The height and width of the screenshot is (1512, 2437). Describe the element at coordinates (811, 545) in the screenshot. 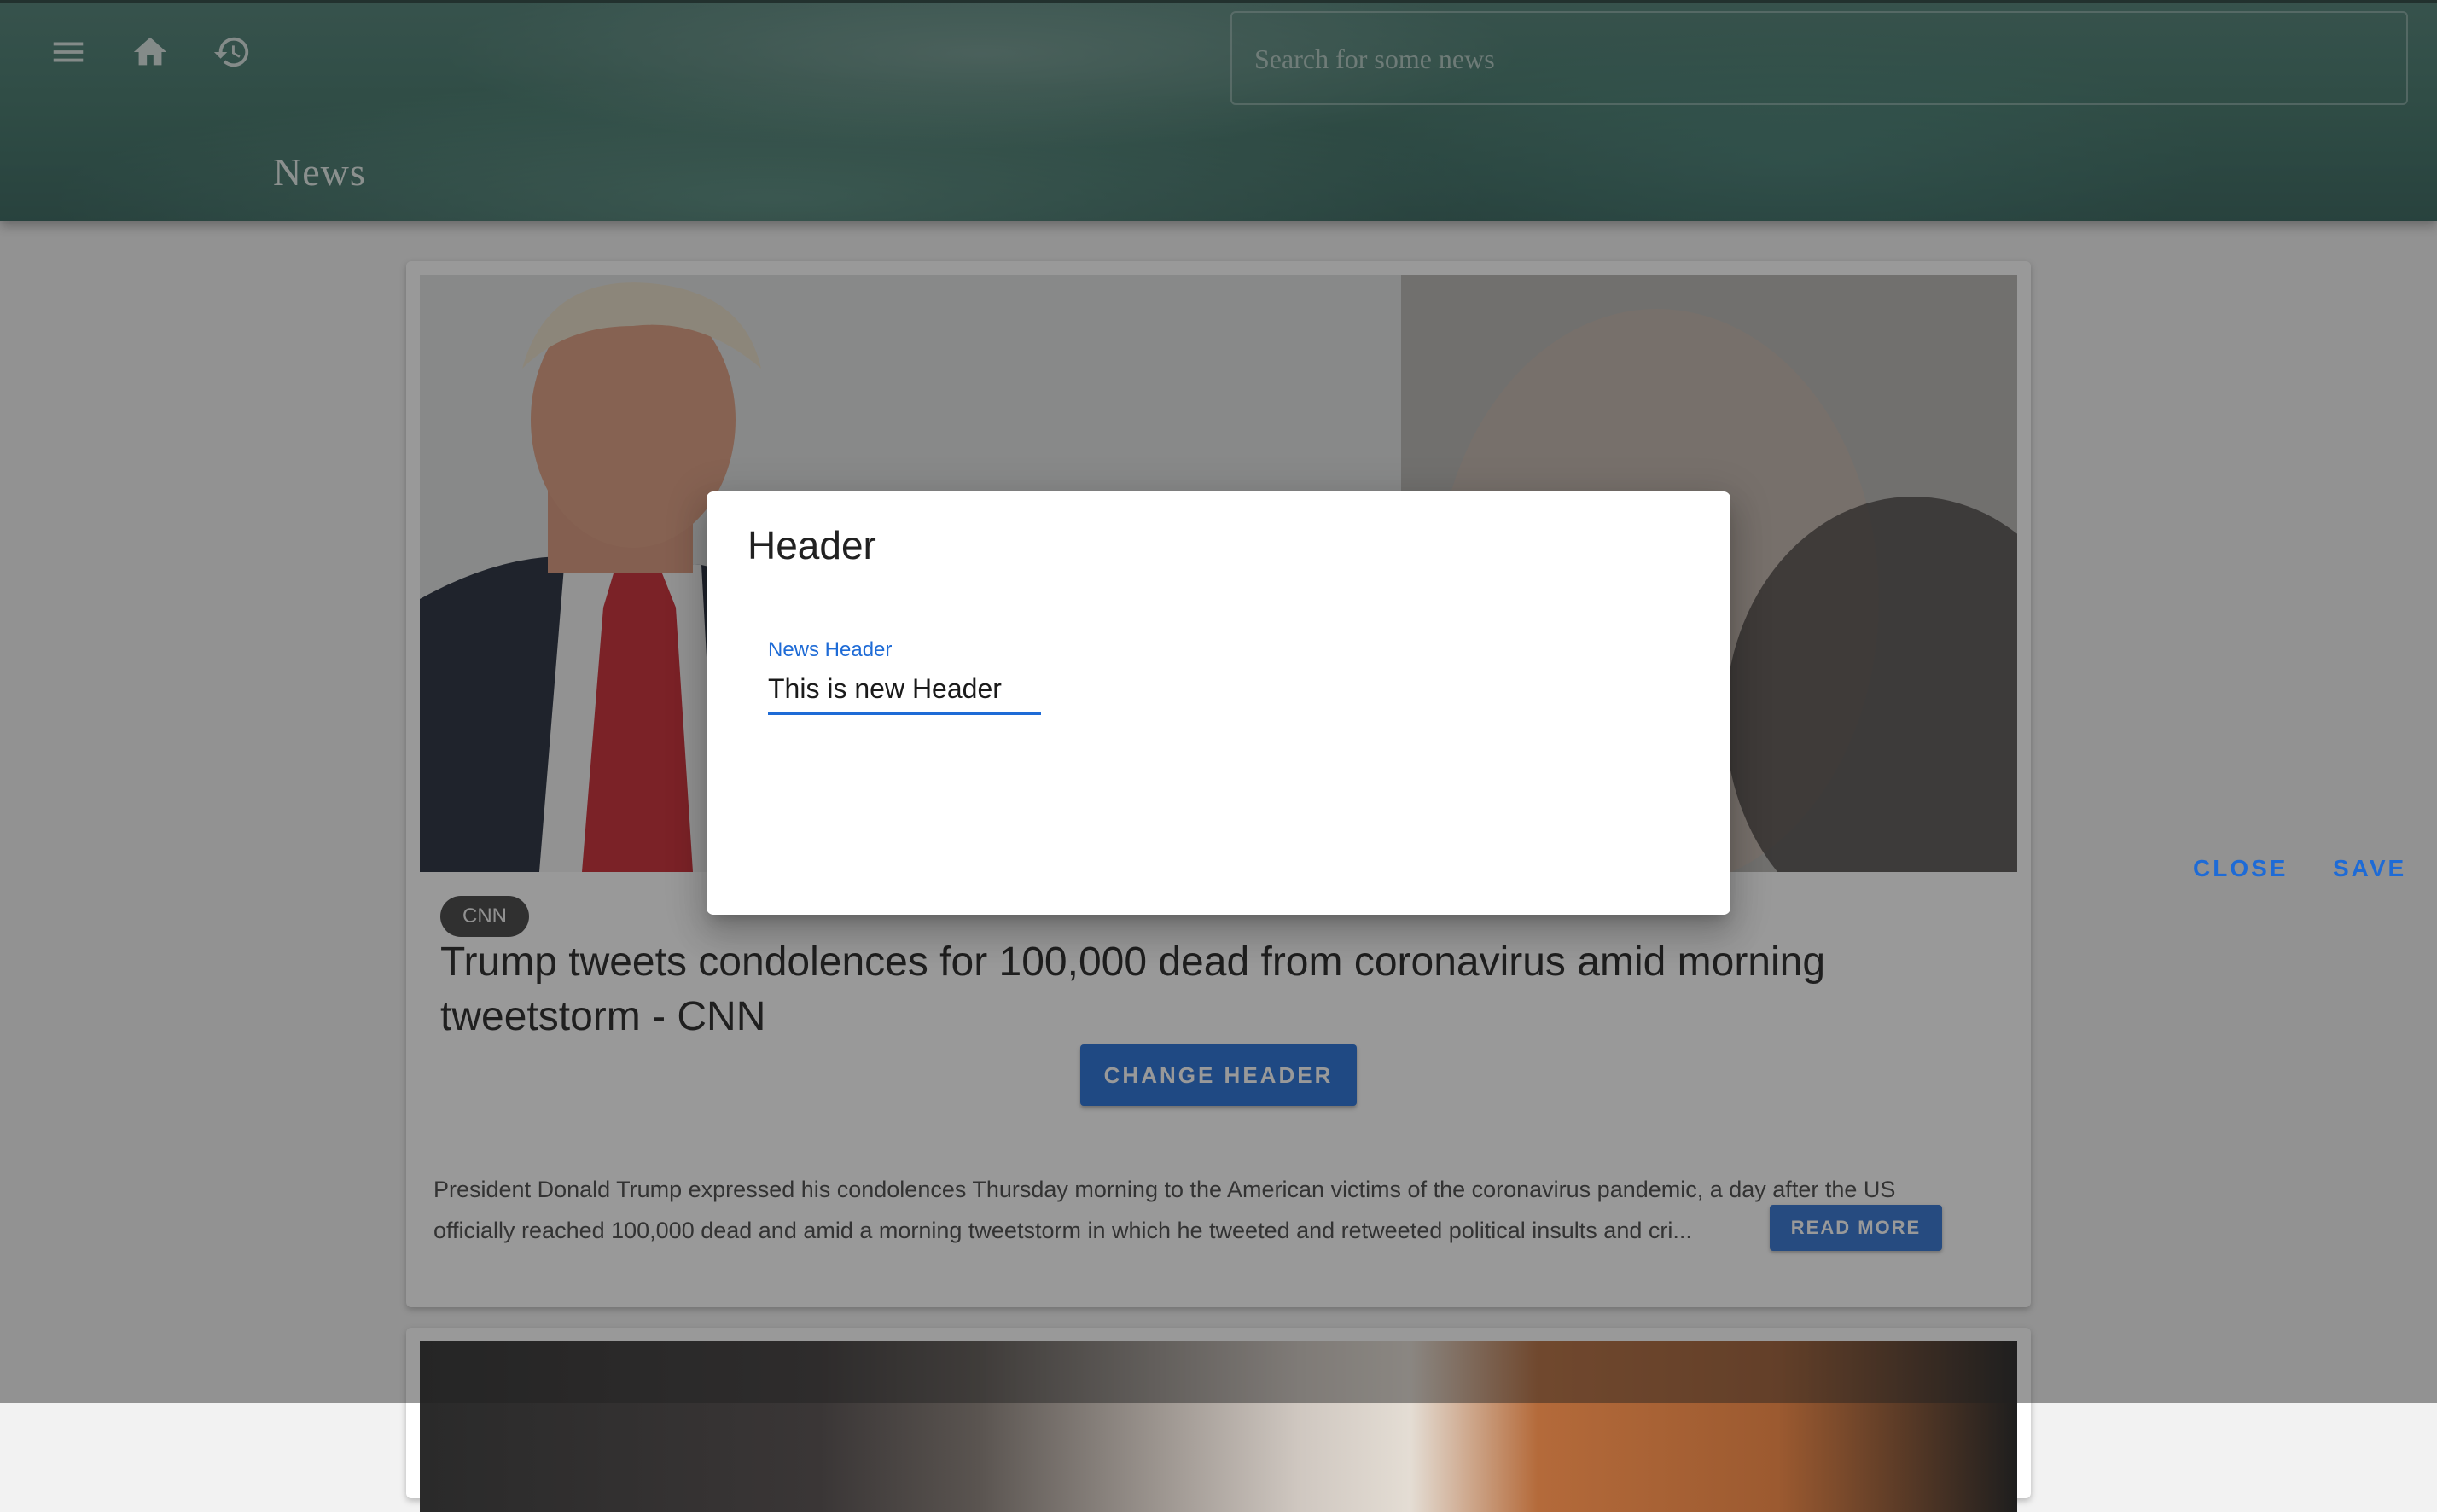

I see `dialog-title: Header` at that location.